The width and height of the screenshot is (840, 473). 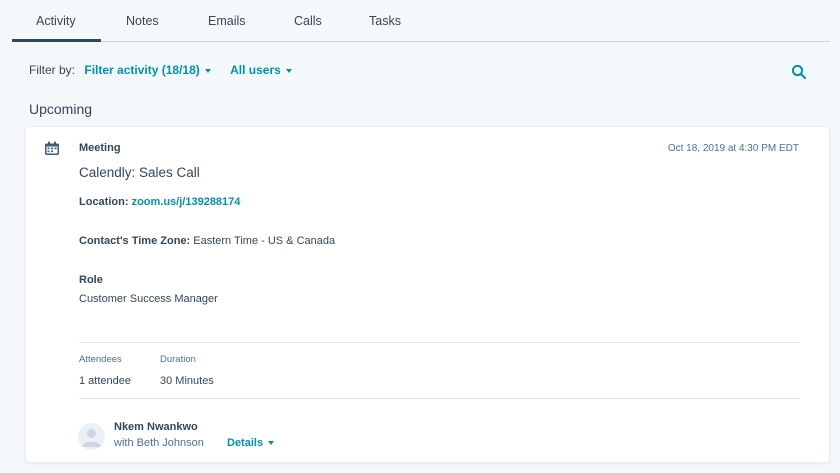 I want to click on avatar, so click(x=91, y=436).